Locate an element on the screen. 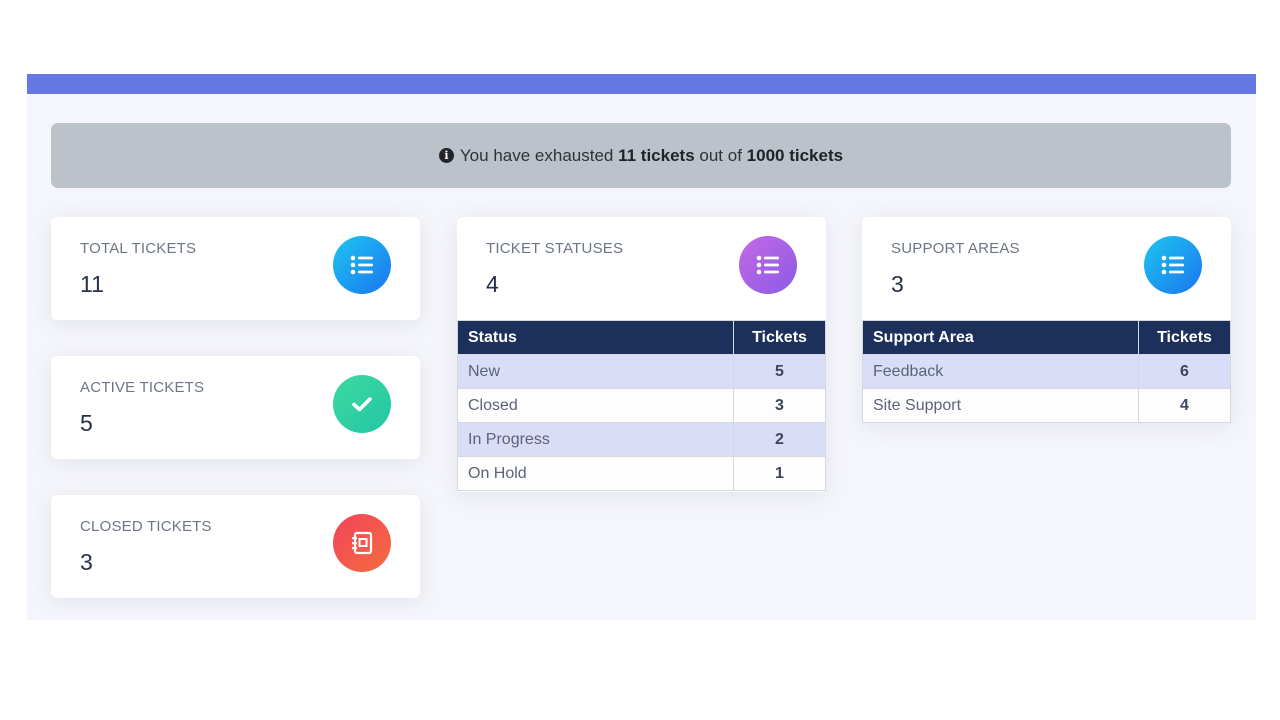 The width and height of the screenshot is (1280, 720). status-label: In Progress is located at coordinates (595, 439).